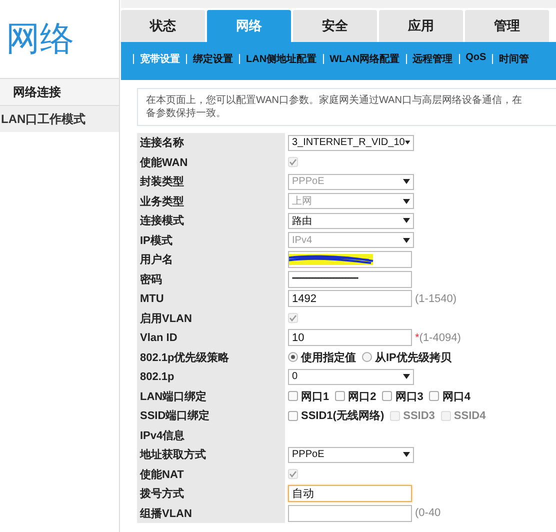 Image resolution: width=556 pixels, height=532 pixels. Describe the element at coordinates (419, 416) in the screenshot. I see `option-label: SSID3` at that location.